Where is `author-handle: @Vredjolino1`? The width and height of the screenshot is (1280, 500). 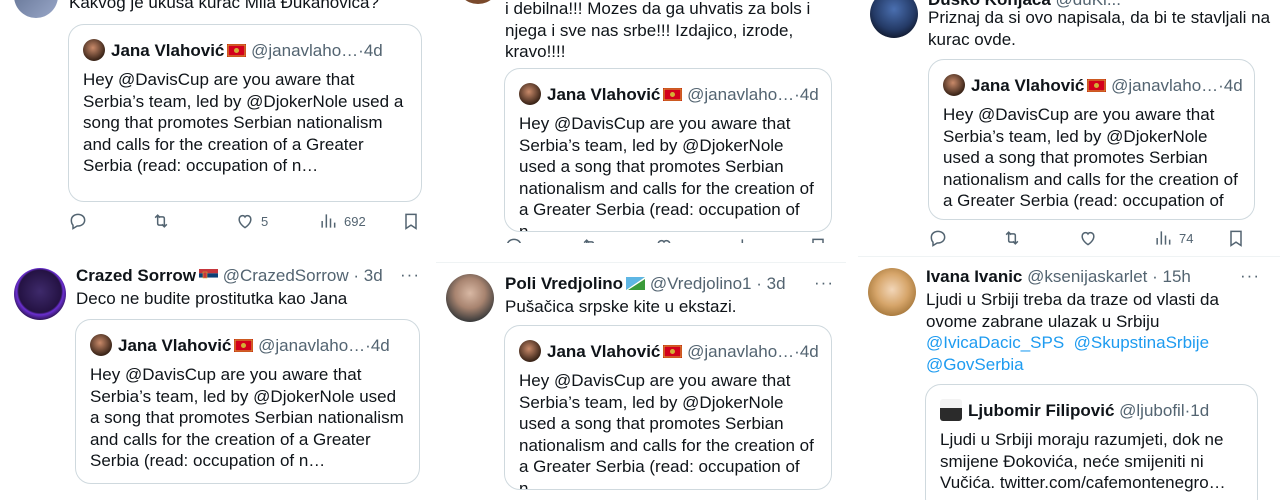
author-handle: @Vredjolino1 is located at coordinates (701, 283).